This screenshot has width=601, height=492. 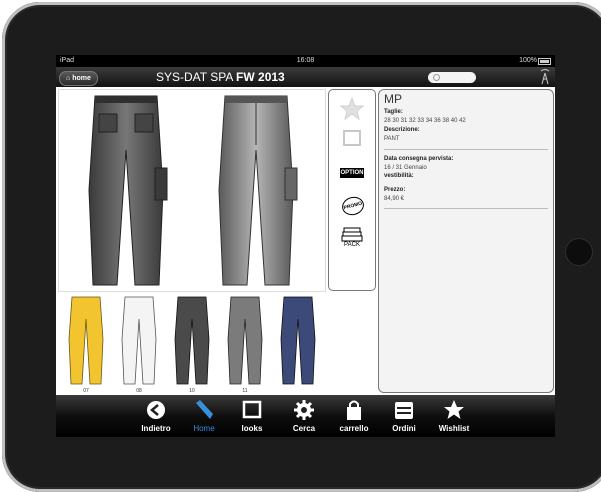 What do you see at coordinates (245, 391) in the screenshot?
I see `variant-code: 11` at bounding box center [245, 391].